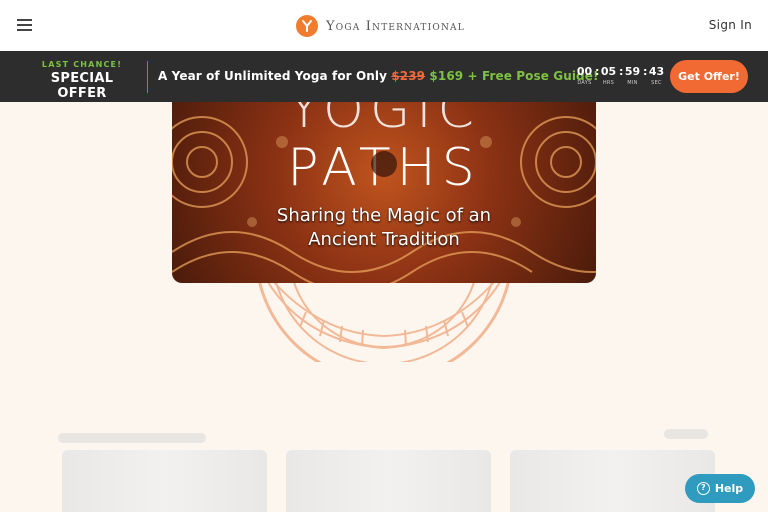 The image size is (768, 512). What do you see at coordinates (82, 86) in the screenshot?
I see `special-offer-text: SPECIAL OFFER` at bounding box center [82, 86].